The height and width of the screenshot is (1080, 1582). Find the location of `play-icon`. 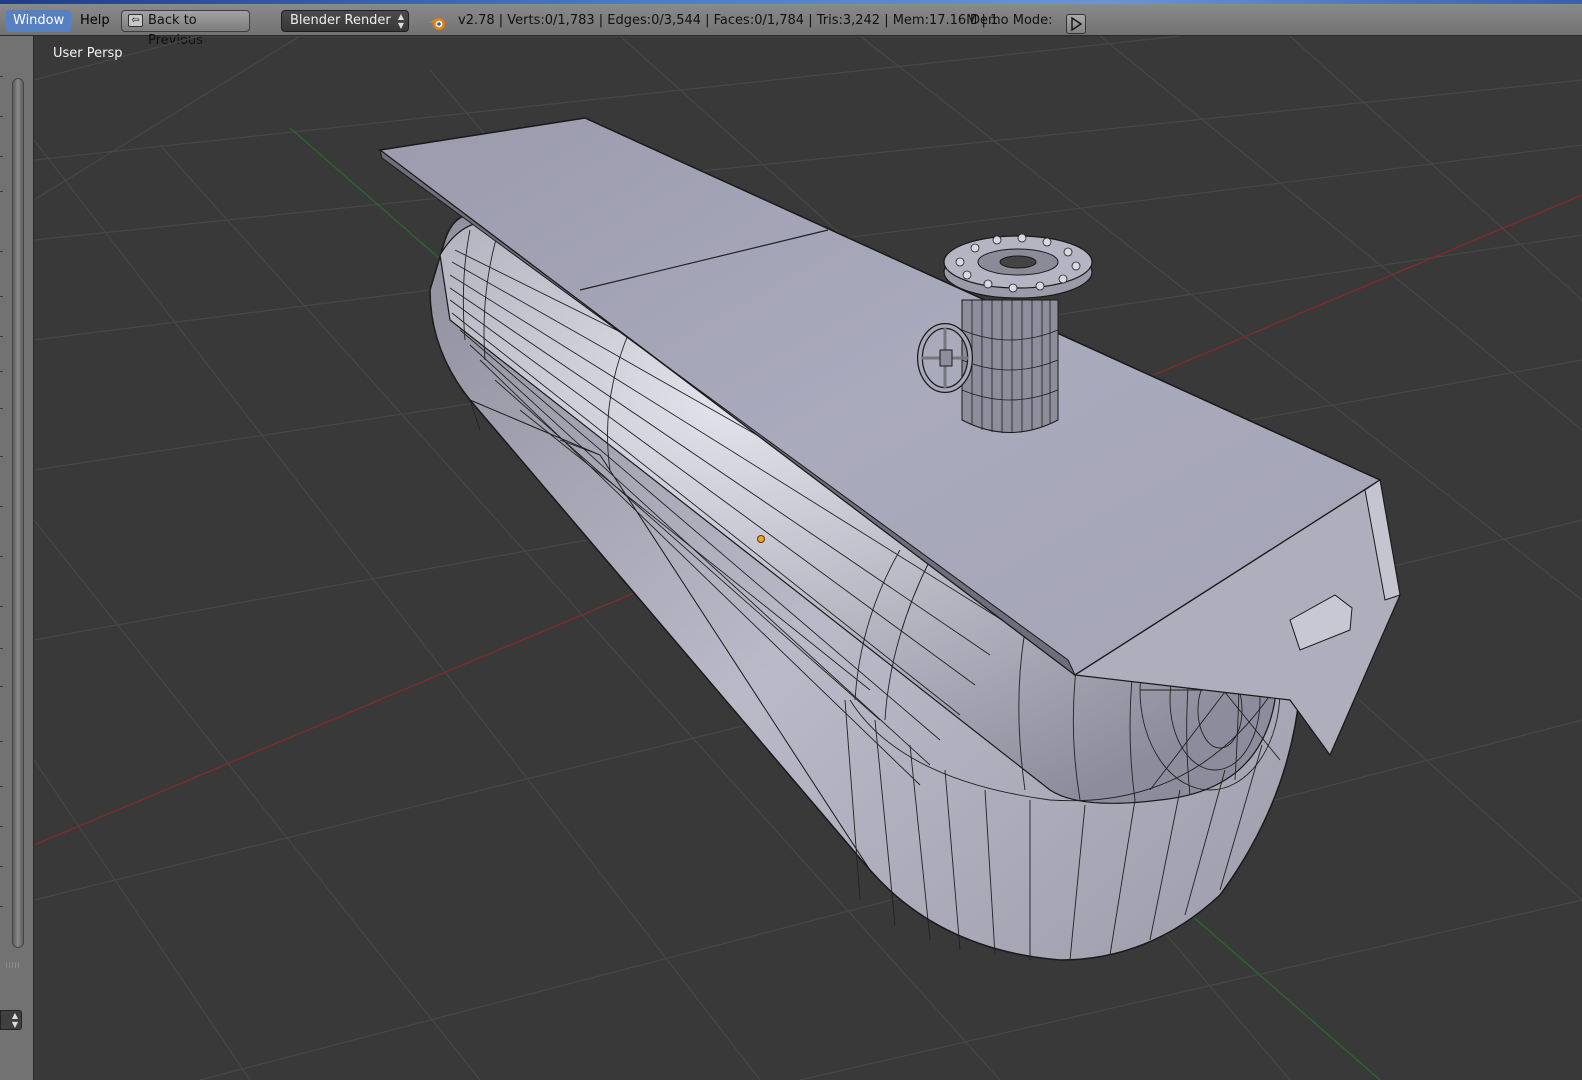

play-icon is located at coordinates (1077, 24).